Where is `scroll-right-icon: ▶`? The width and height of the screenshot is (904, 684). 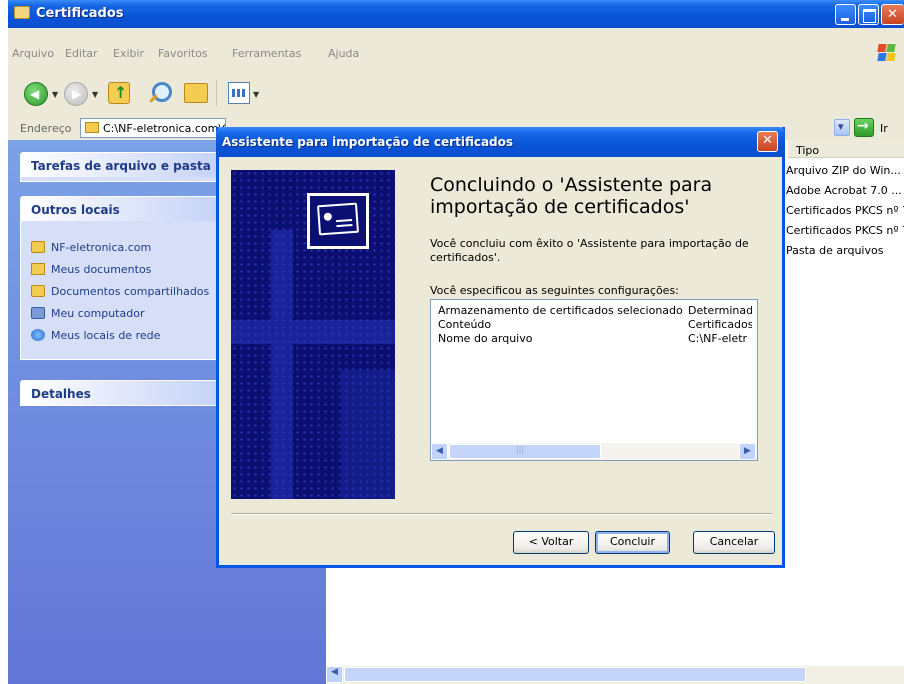
scroll-right-icon: ▶ is located at coordinates (747, 451).